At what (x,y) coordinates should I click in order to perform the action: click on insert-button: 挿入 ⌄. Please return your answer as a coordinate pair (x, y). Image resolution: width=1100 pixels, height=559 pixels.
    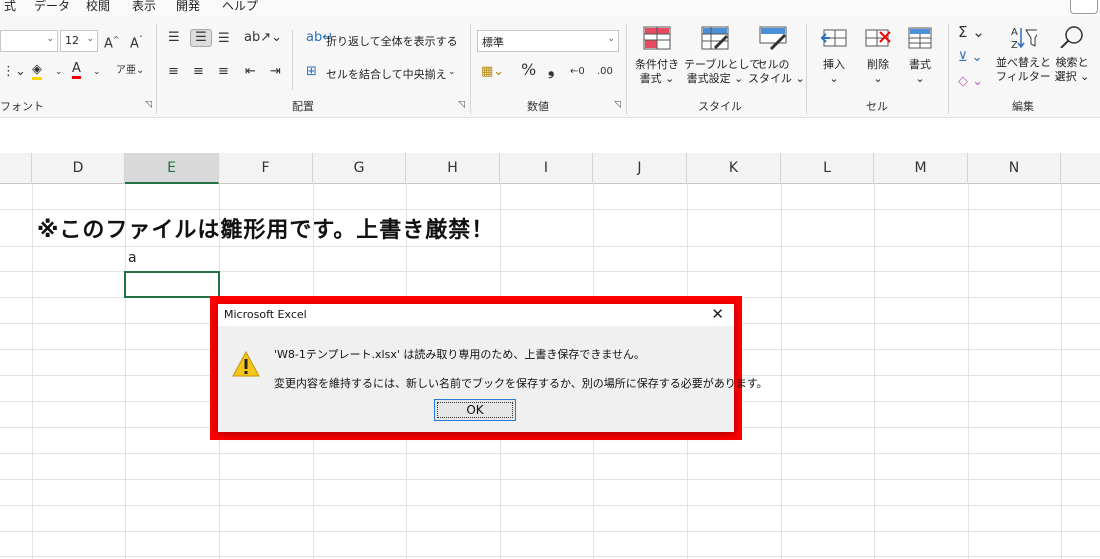
    Looking at the image, I should click on (834, 56).